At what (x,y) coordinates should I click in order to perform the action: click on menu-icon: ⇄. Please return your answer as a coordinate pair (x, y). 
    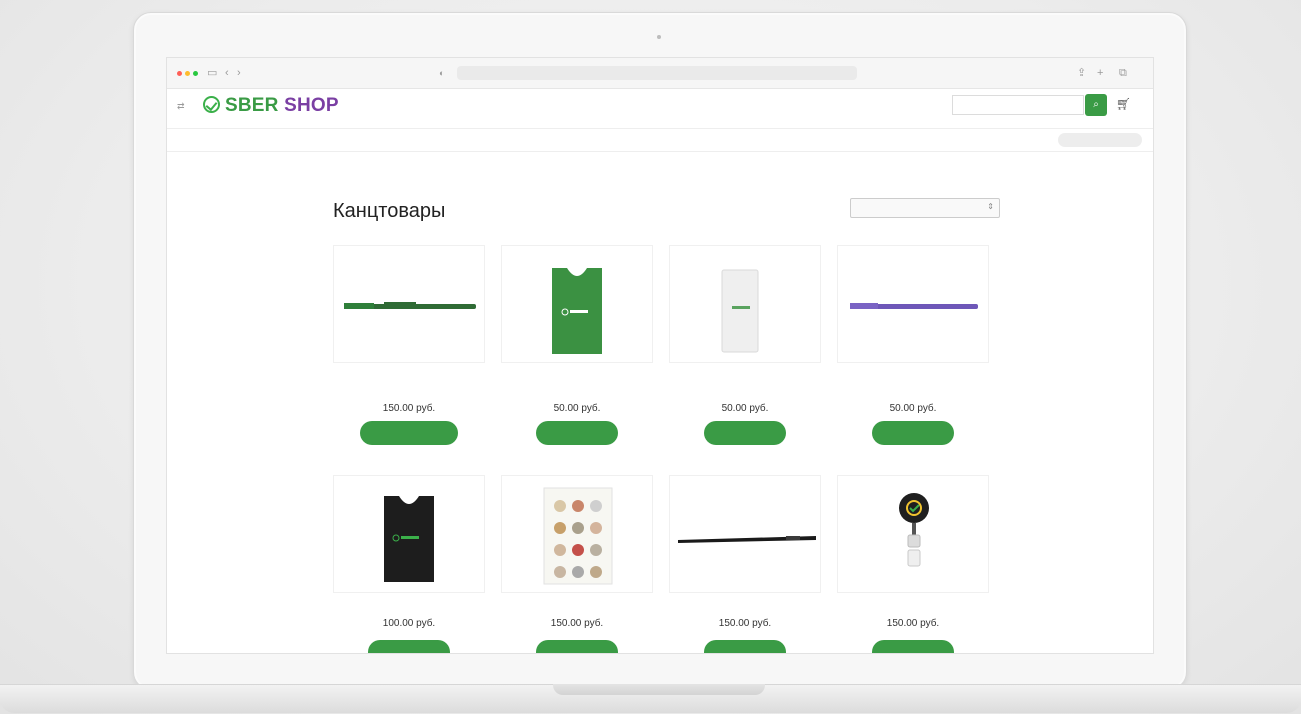
    Looking at the image, I should click on (181, 106).